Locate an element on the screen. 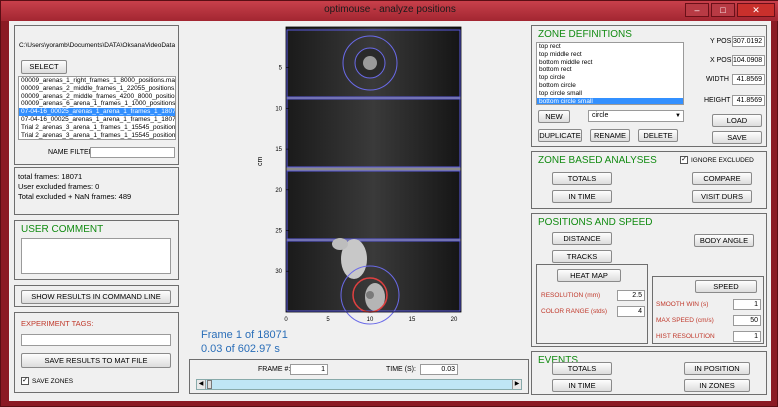 This screenshot has width=778, height=407. width-input: 41.8569 is located at coordinates (748, 79).